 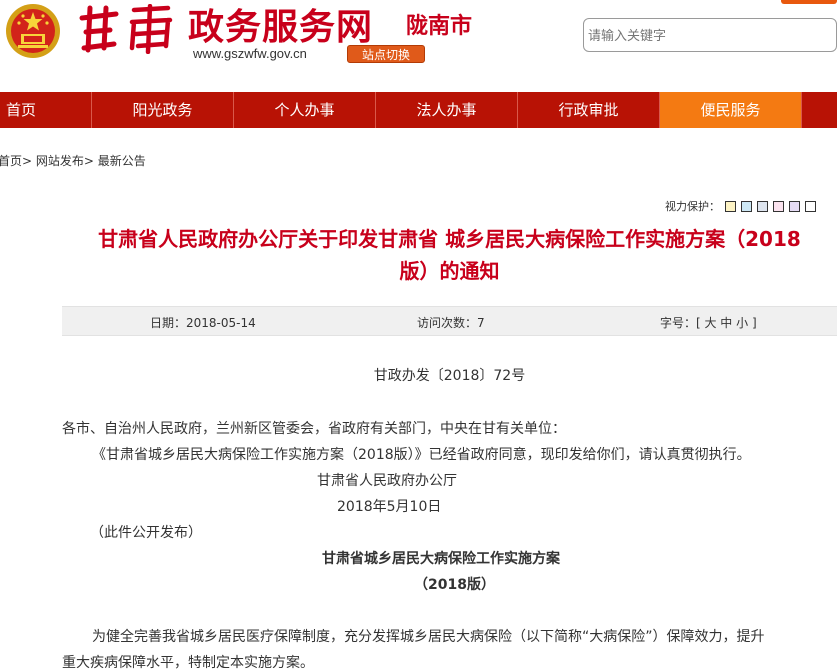 What do you see at coordinates (778, 206) in the screenshot?
I see `color-swatch-pink` at bounding box center [778, 206].